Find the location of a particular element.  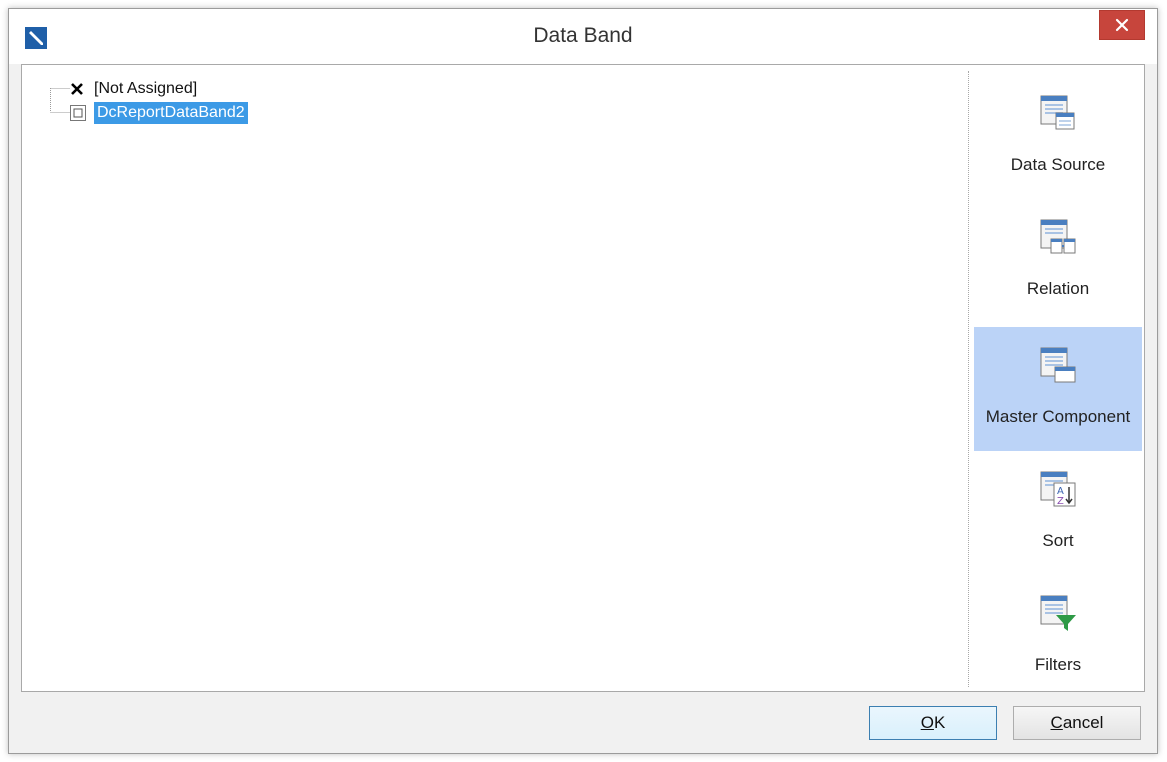

ok-button: OK is located at coordinates (933, 723).